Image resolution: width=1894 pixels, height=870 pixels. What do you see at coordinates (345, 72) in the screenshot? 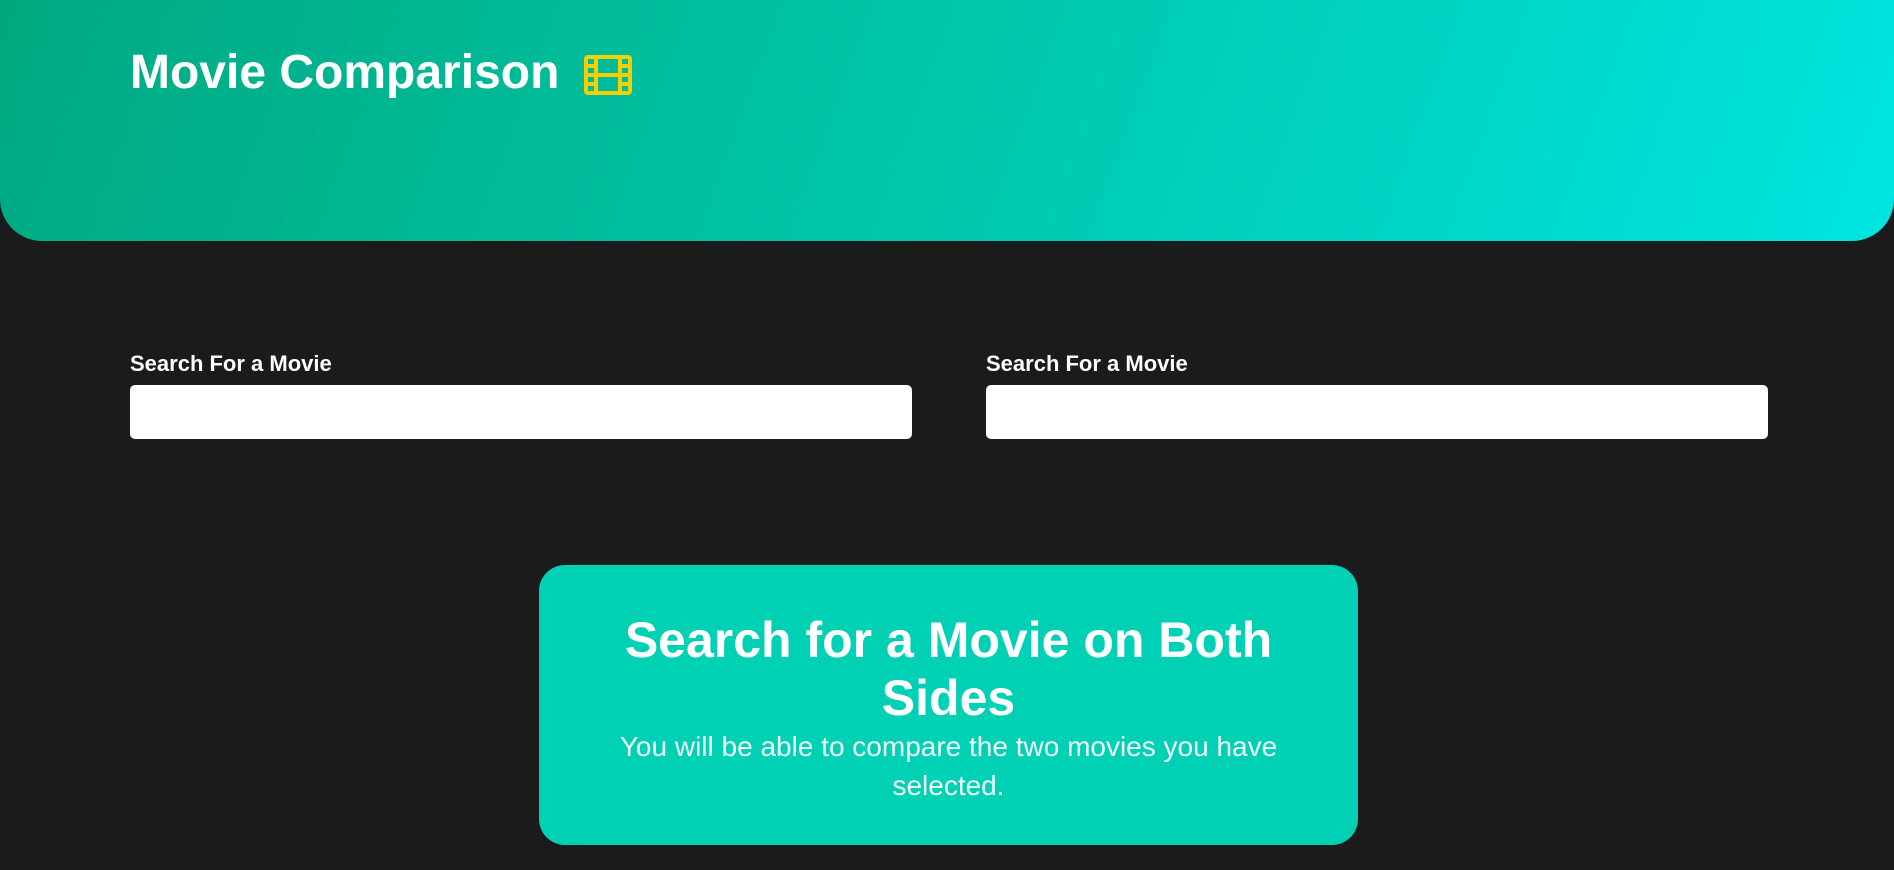
I see `page-title-text: Movie Comparison` at bounding box center [345, 72].